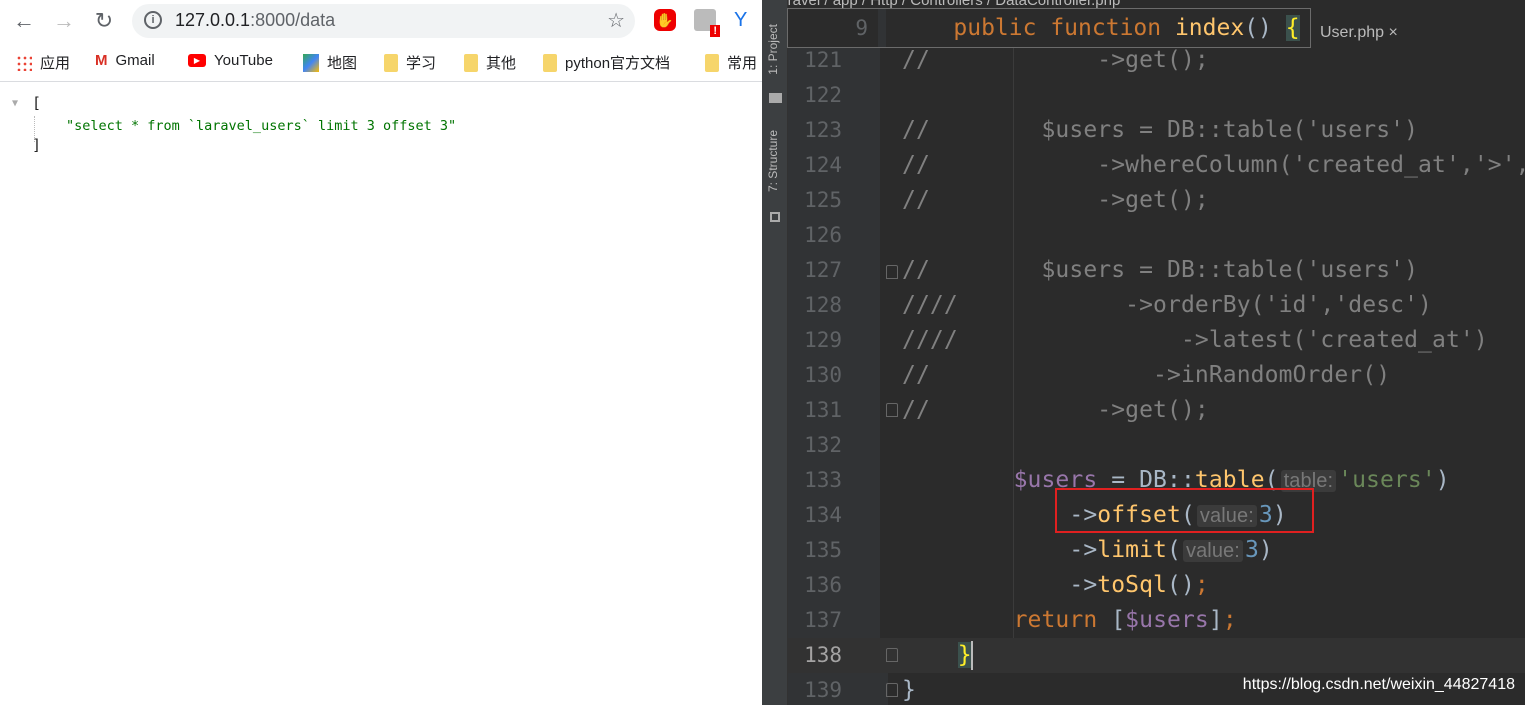 This screenshot has width=1525, height=705. Describe the element at coordinates (1132, 585) in the screenshot. I see `code-token: toSql` at that location.